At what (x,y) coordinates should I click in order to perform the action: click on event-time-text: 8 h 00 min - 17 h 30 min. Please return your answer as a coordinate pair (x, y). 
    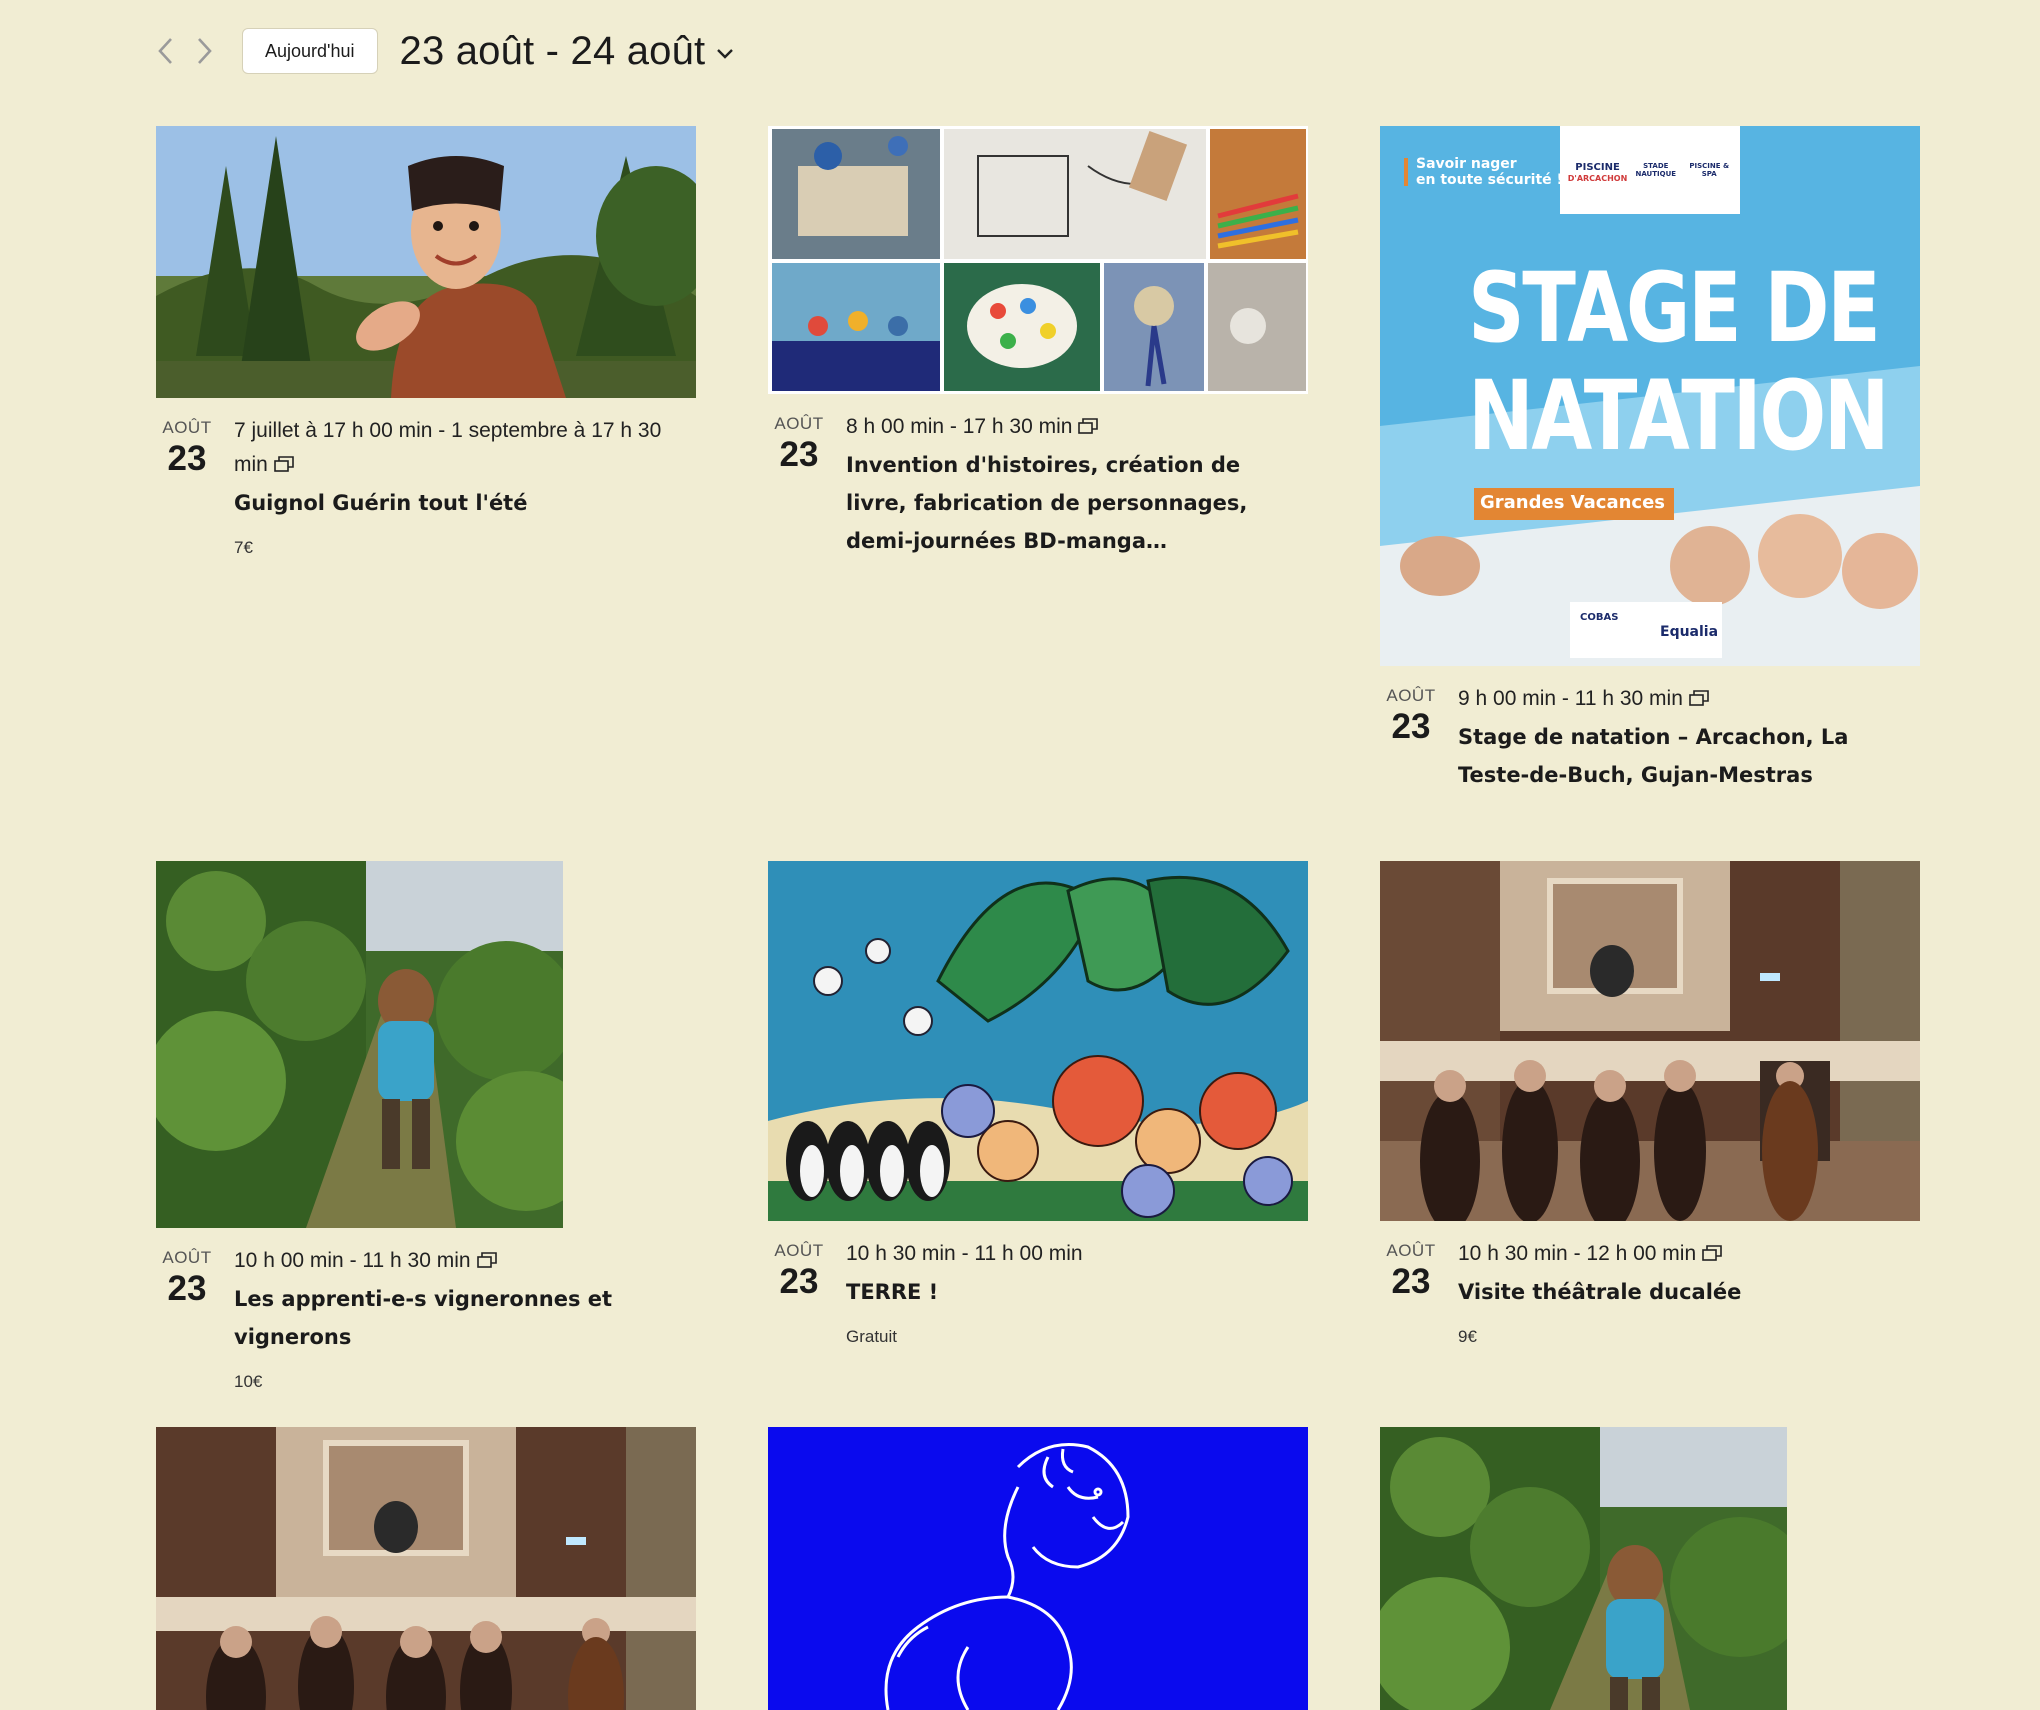
    Looking at the image, I should click on (959, 426).